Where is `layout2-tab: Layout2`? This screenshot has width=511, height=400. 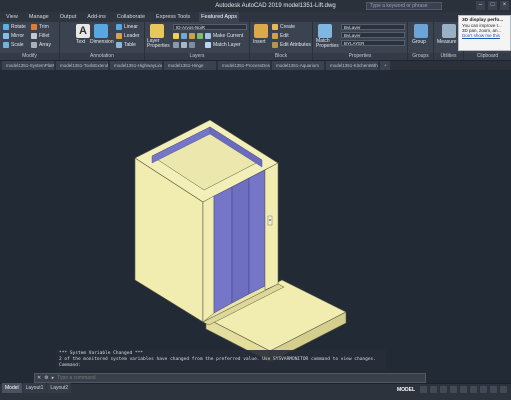 layout2-tab: Layout2 is located at coordinates (59, 388).